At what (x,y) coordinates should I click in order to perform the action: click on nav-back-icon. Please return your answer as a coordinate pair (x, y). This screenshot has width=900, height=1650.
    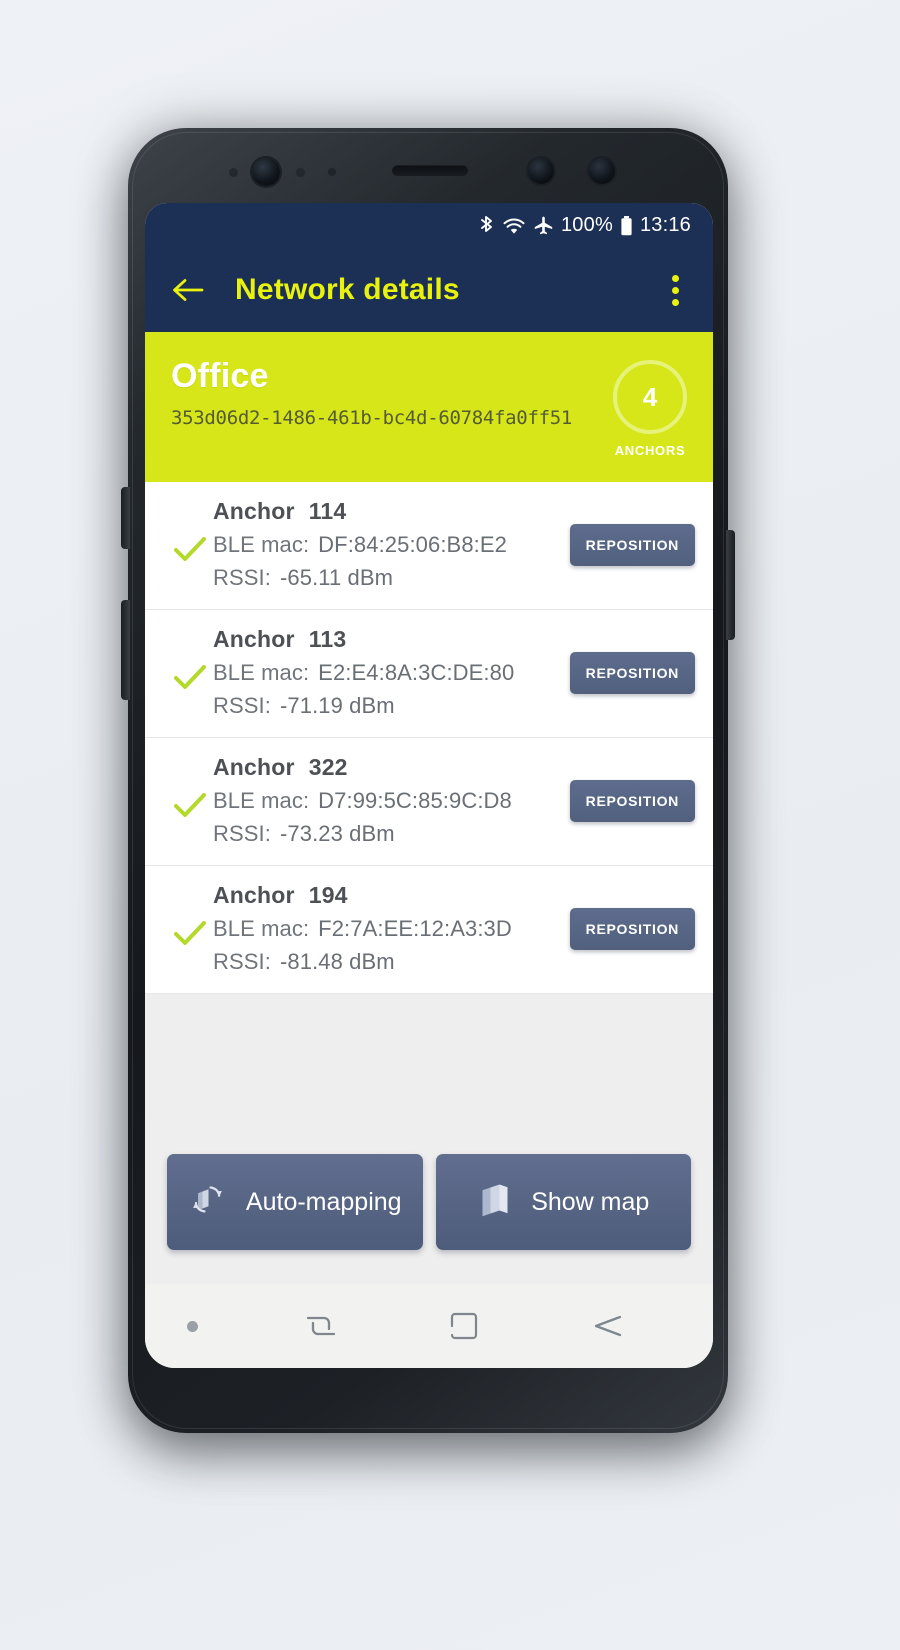
    Looking at the image, I should click on (607, 1326).